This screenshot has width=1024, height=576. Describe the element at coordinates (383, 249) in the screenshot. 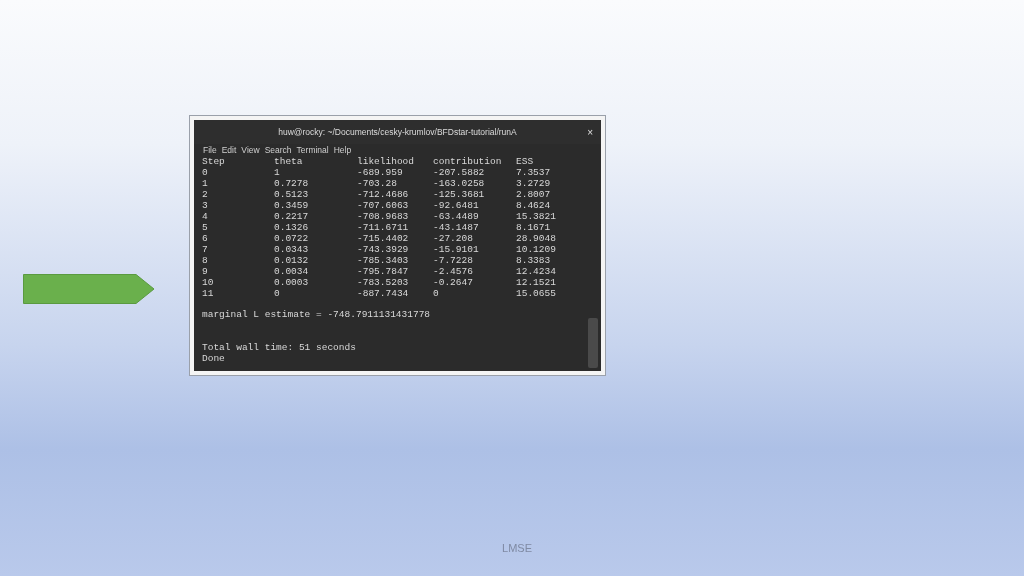

I see `table-cell-text: -743.3929` at that location.